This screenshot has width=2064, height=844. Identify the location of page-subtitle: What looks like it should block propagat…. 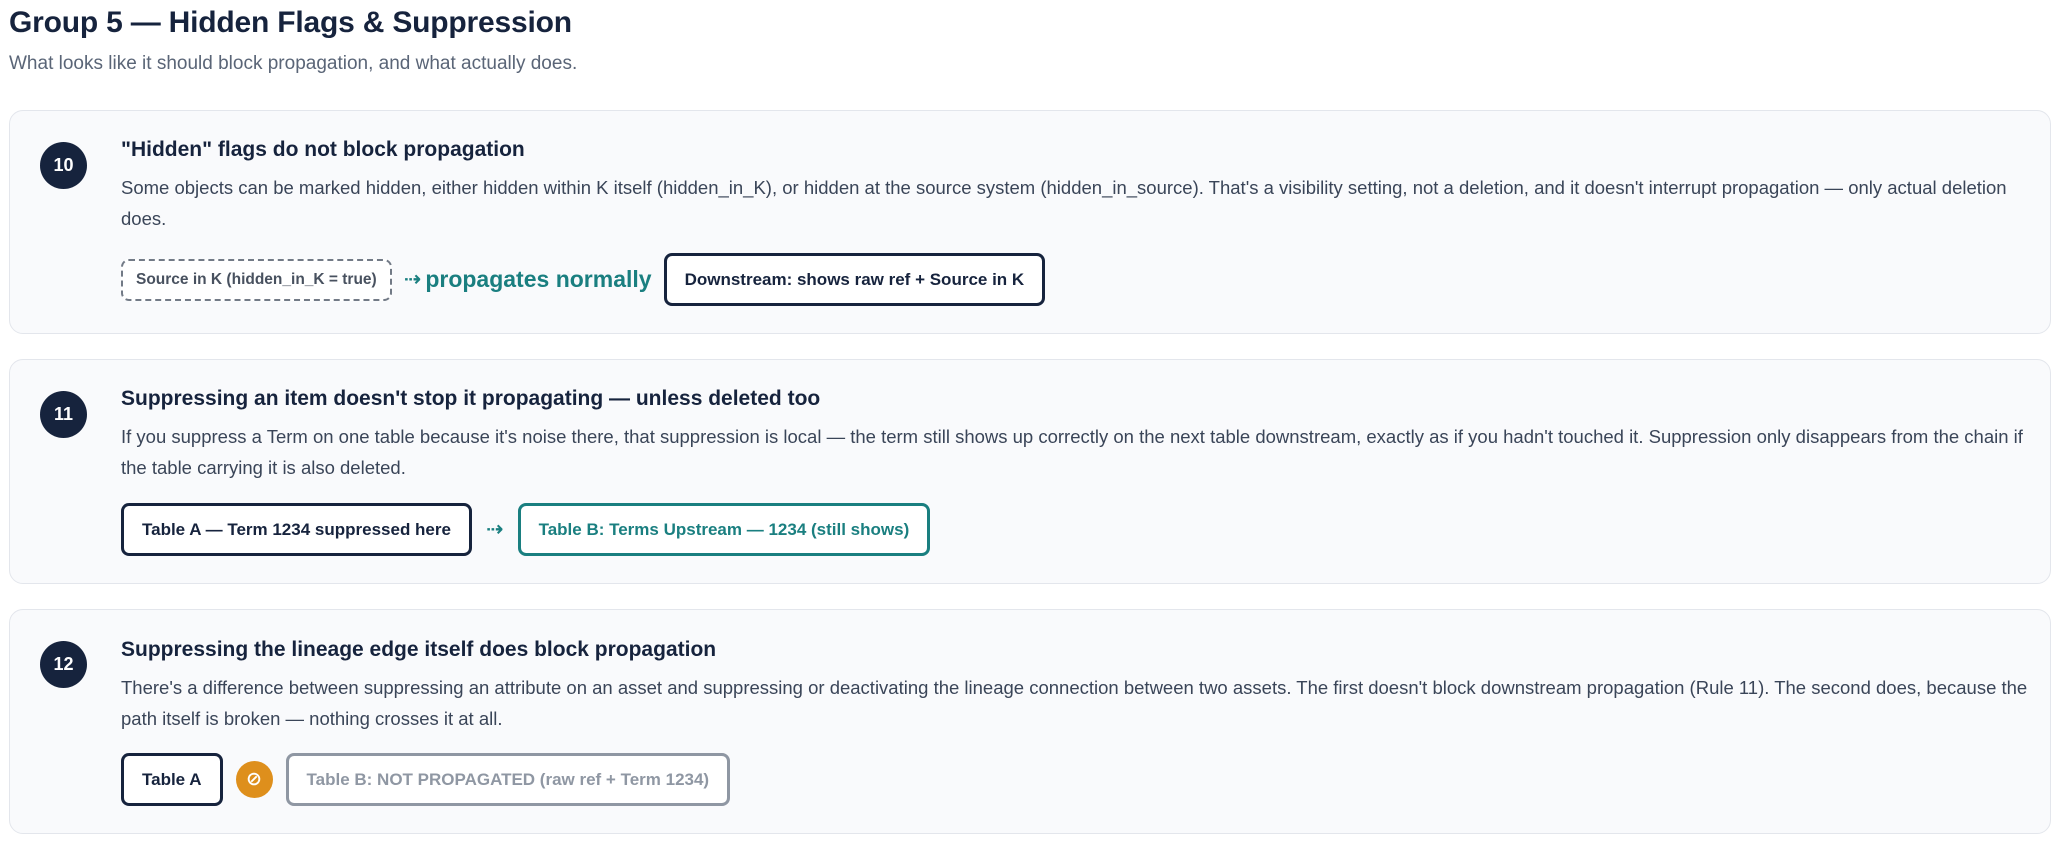
(293, 63).